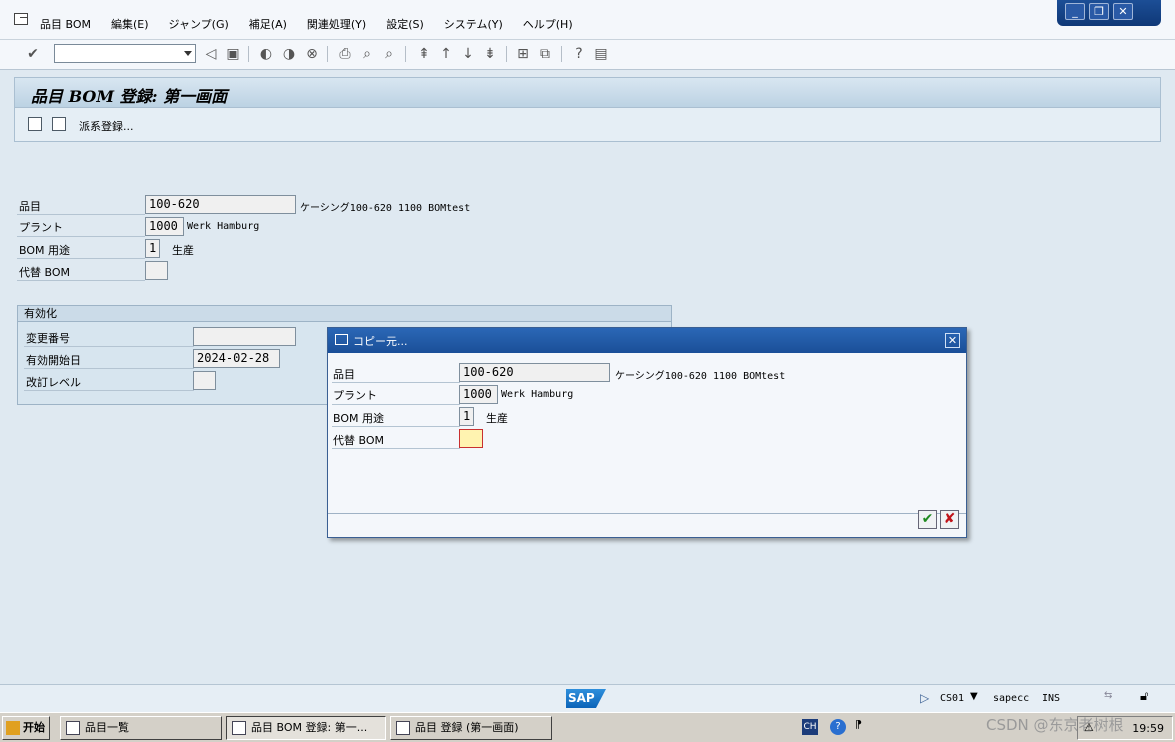 This screenshot has width=1175, height=742. What do you see at coordinates (44, 250) in the screenshot?
I see `bom-usage-label: BOM 用途` at bounding box center [44, 250].